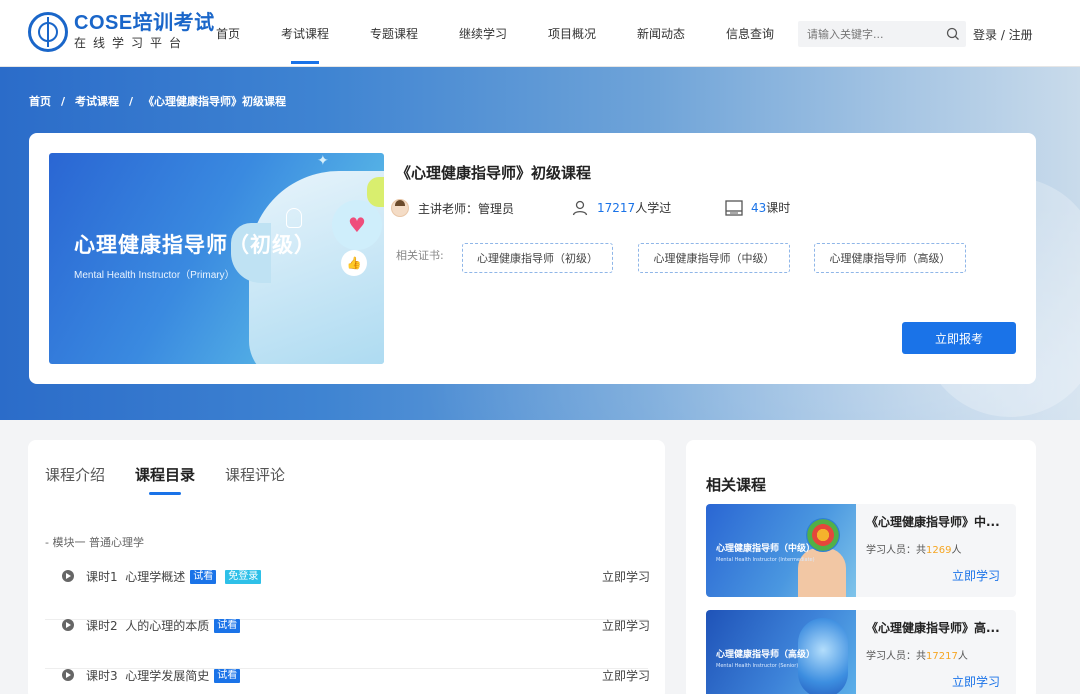 The image size is (1080, 694). Describe the element at coordinates (494, 173) in the screenshot. I see `course-title: 《心理健康指导师》初级课程` at that location.